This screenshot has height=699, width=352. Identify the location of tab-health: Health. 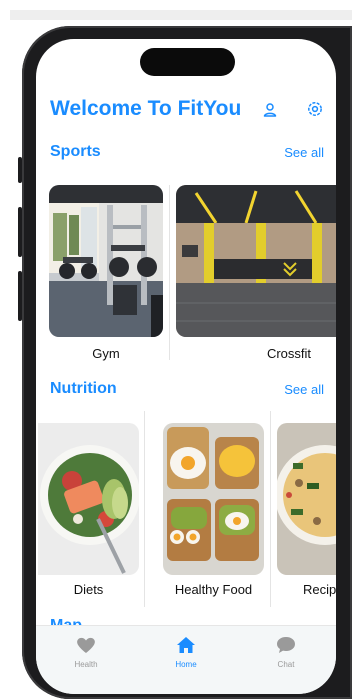
(86, 652).